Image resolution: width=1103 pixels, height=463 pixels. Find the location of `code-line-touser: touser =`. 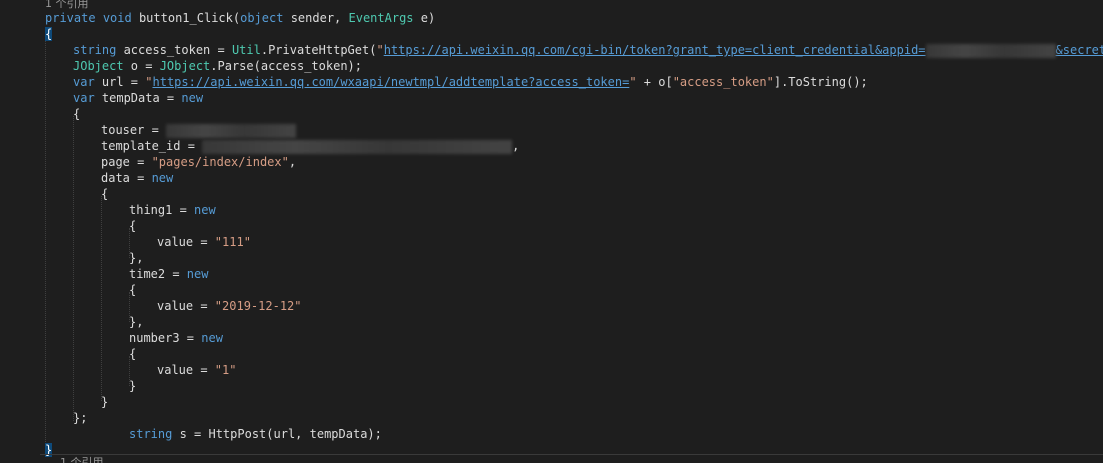

code-line-touser: touser = is located at coordinates (199, 130).